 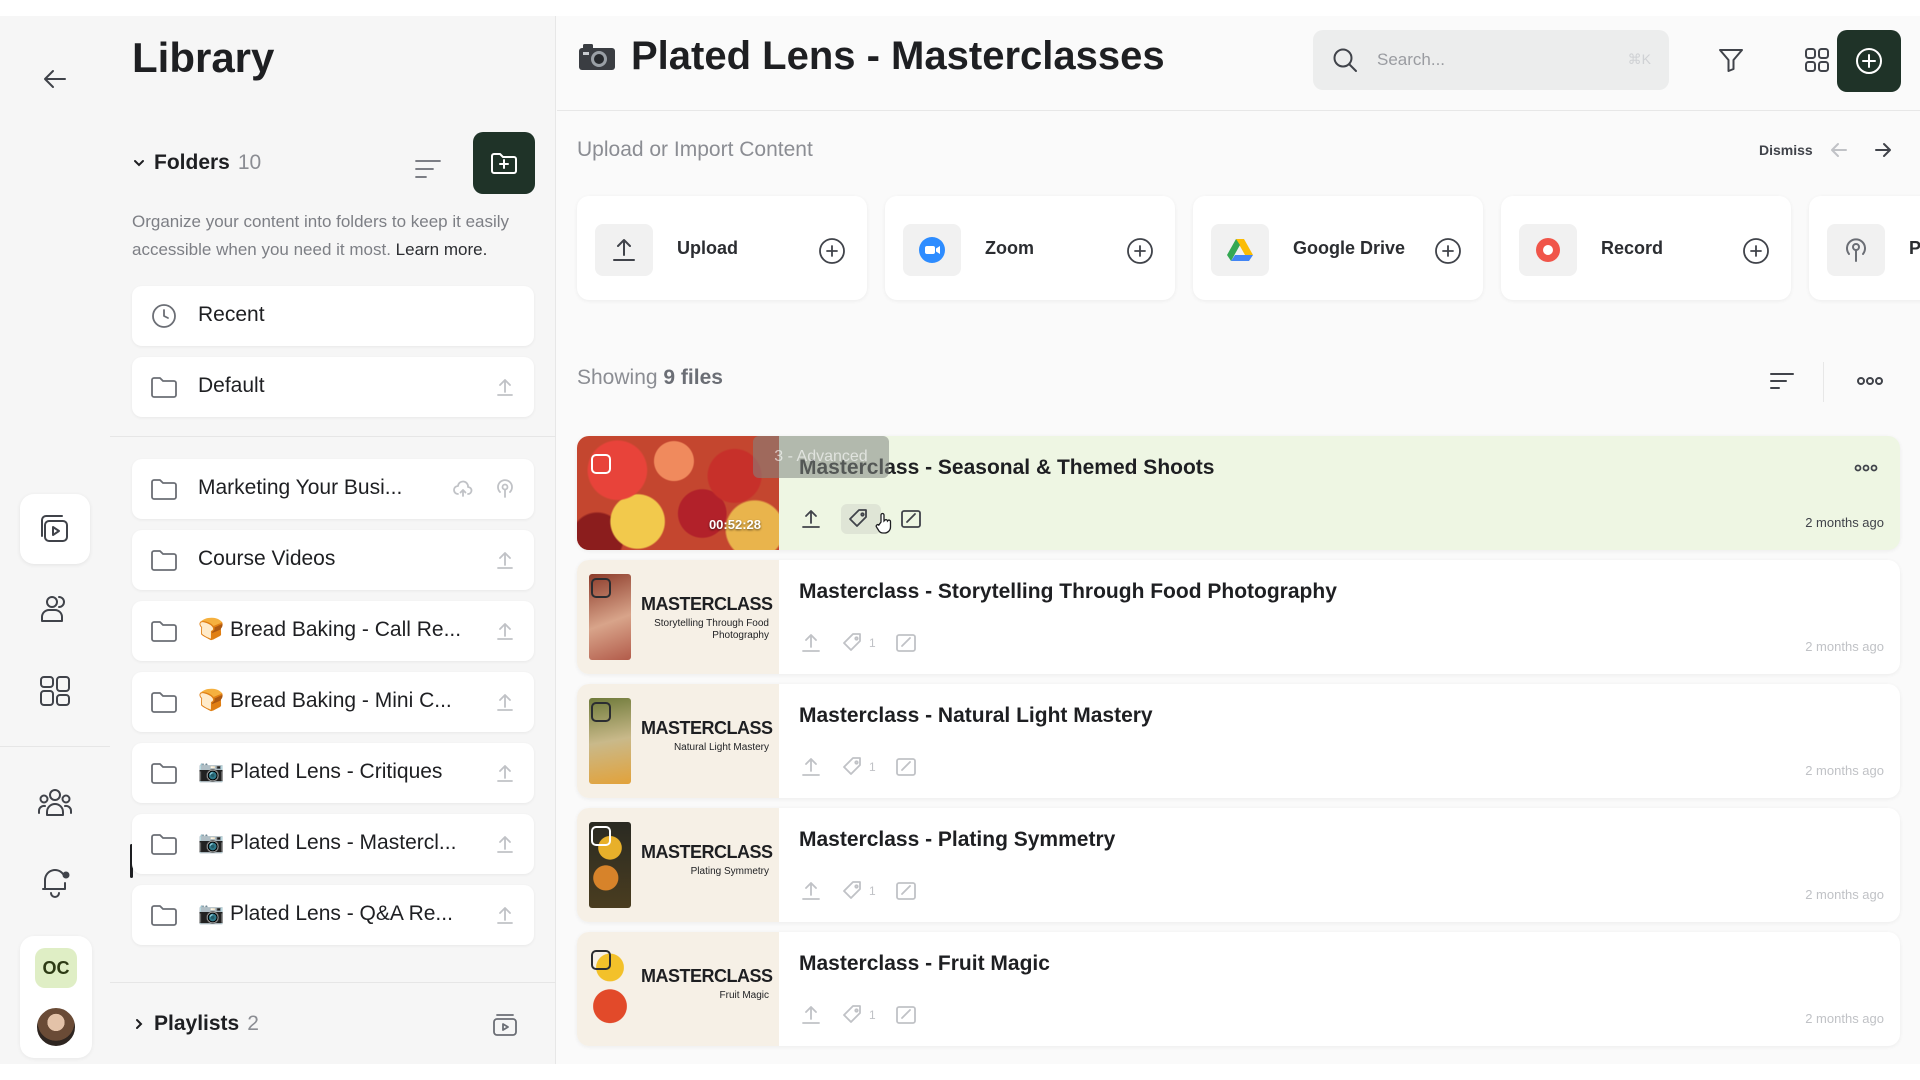 What do you see at coordinates (957, 840) in the screenshot?
I see `file-title: Masterclass - Plating Symmetry` at bounding box center [957, 840].